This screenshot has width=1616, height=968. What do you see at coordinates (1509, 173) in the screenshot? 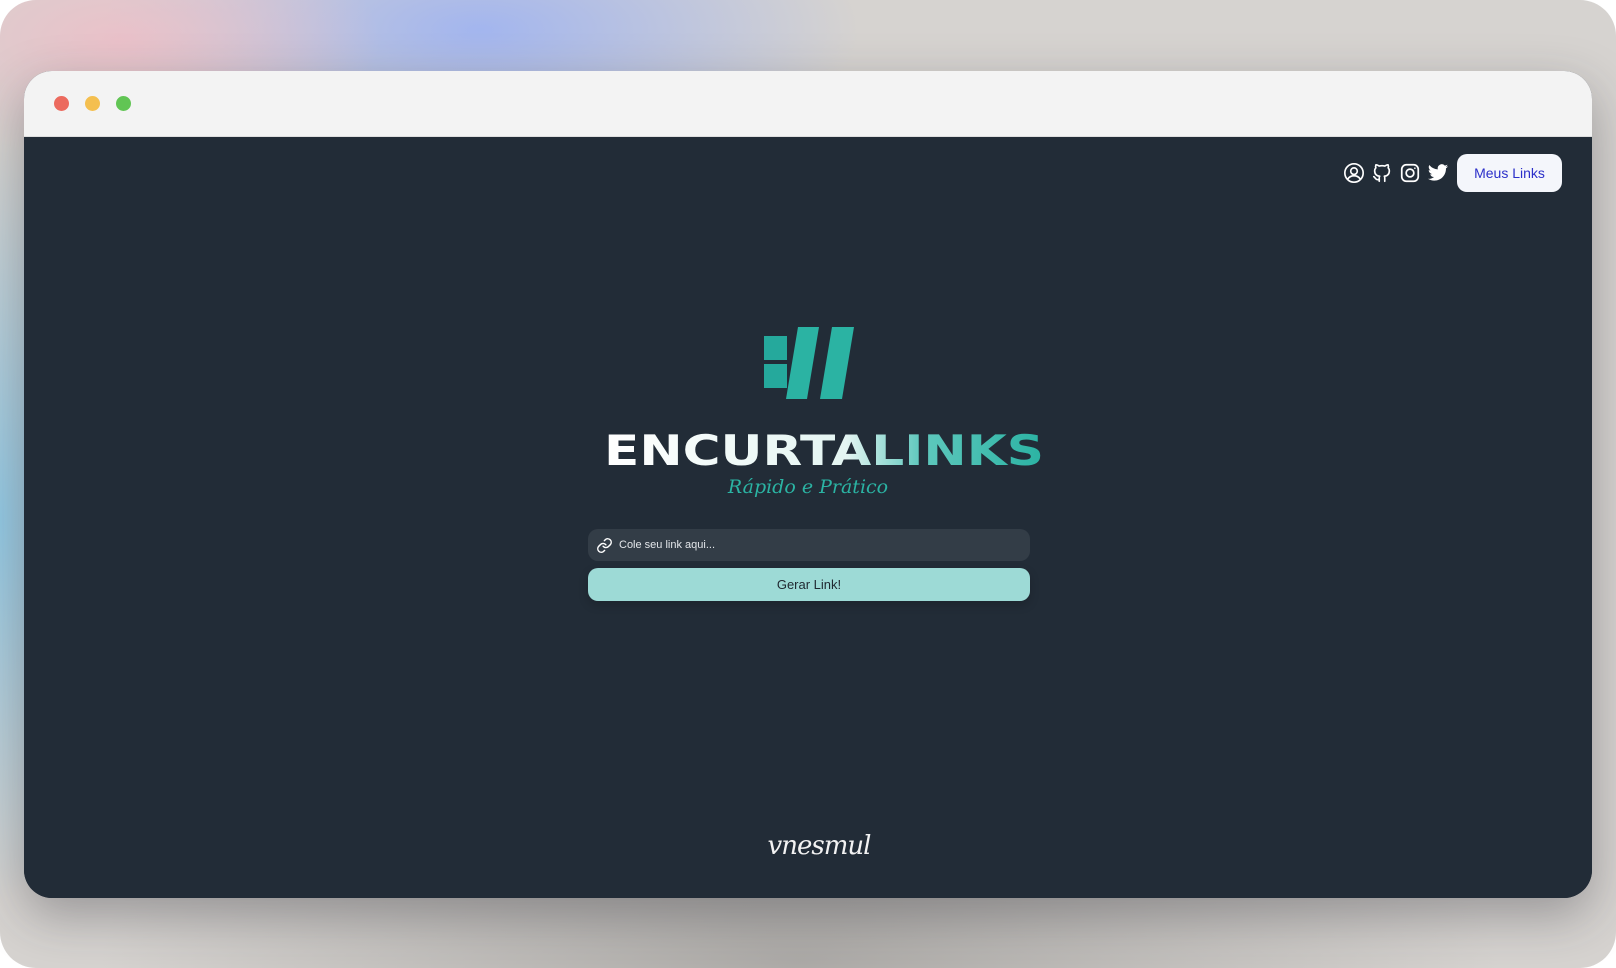
I see `meus-links-button: Meus Links` at bounding box center [1509, 173].